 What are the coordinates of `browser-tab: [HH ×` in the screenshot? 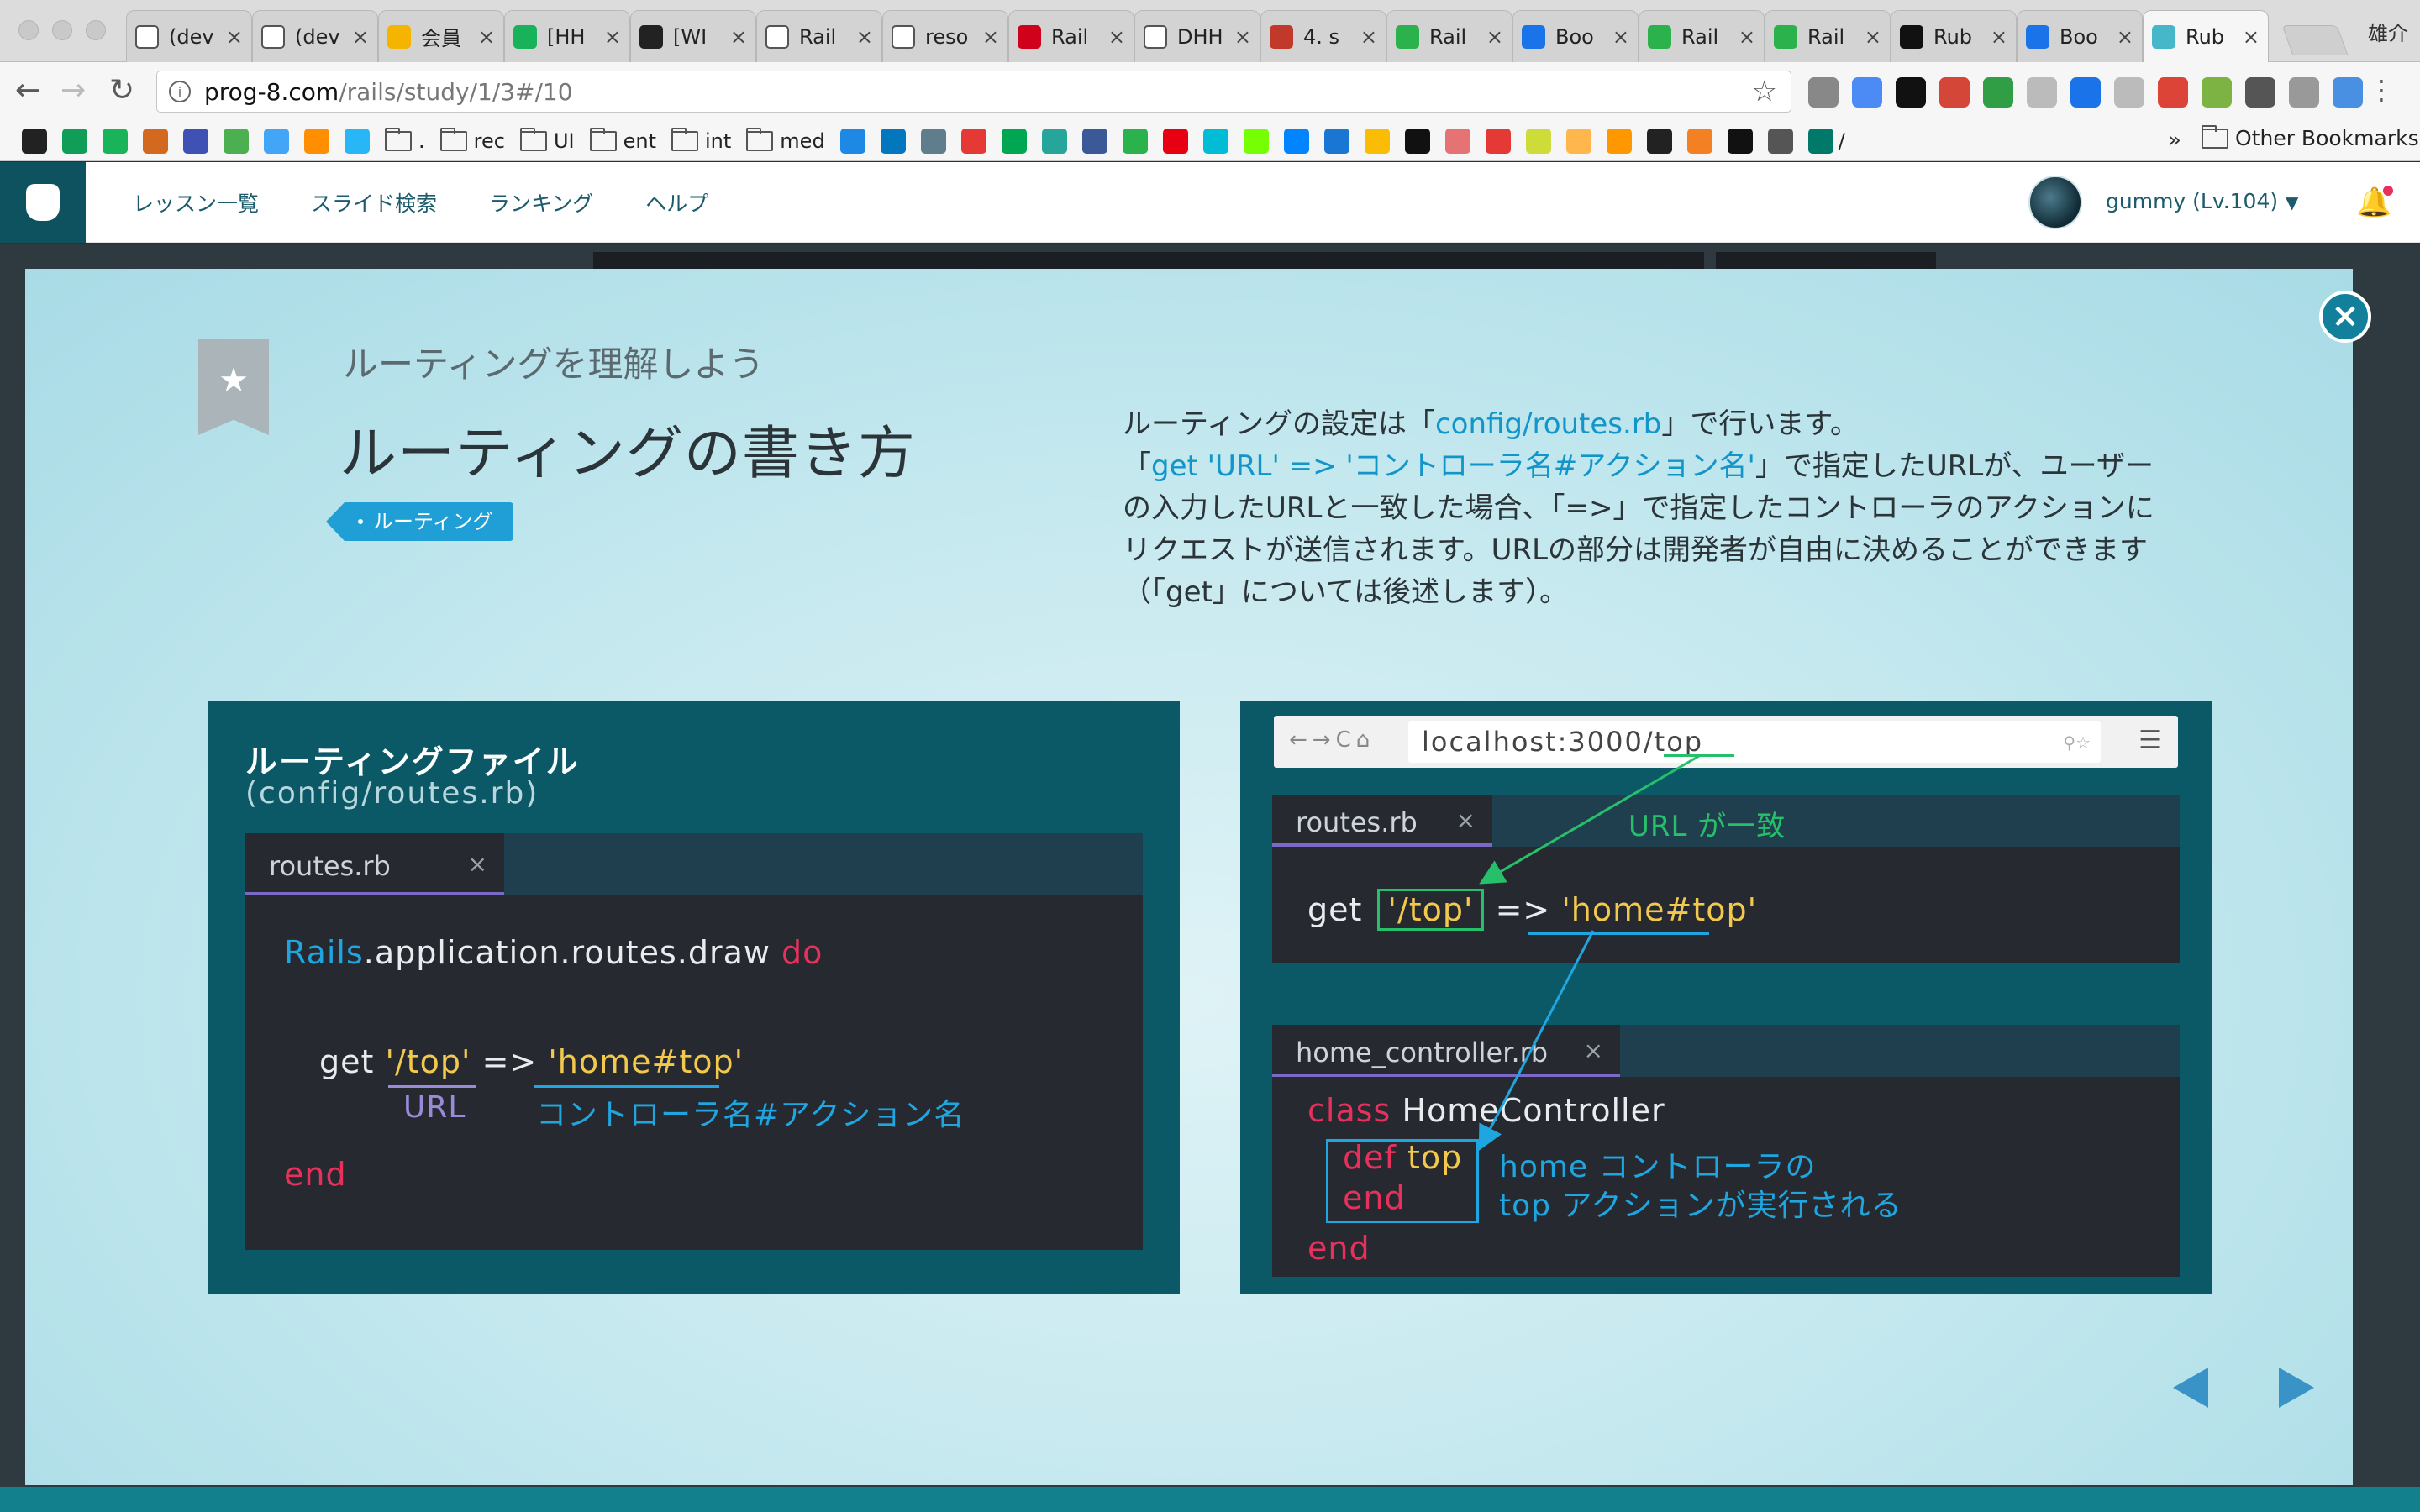 It's located at (567, 36).